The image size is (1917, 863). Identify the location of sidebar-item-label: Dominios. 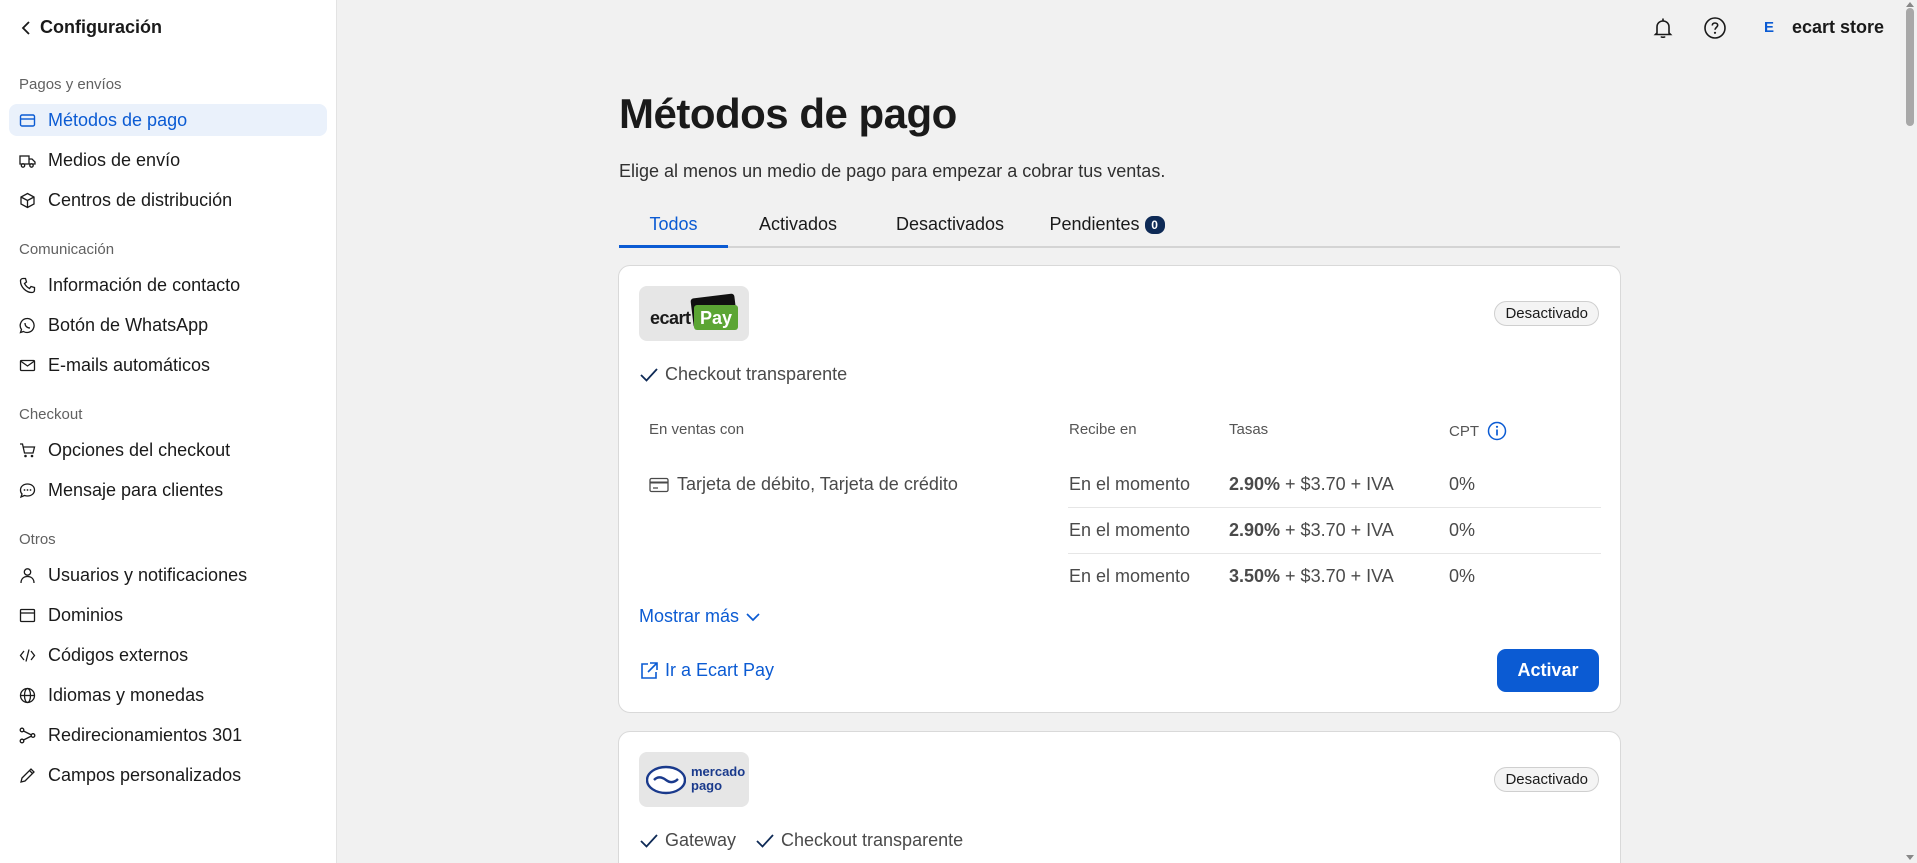
(86, 614).